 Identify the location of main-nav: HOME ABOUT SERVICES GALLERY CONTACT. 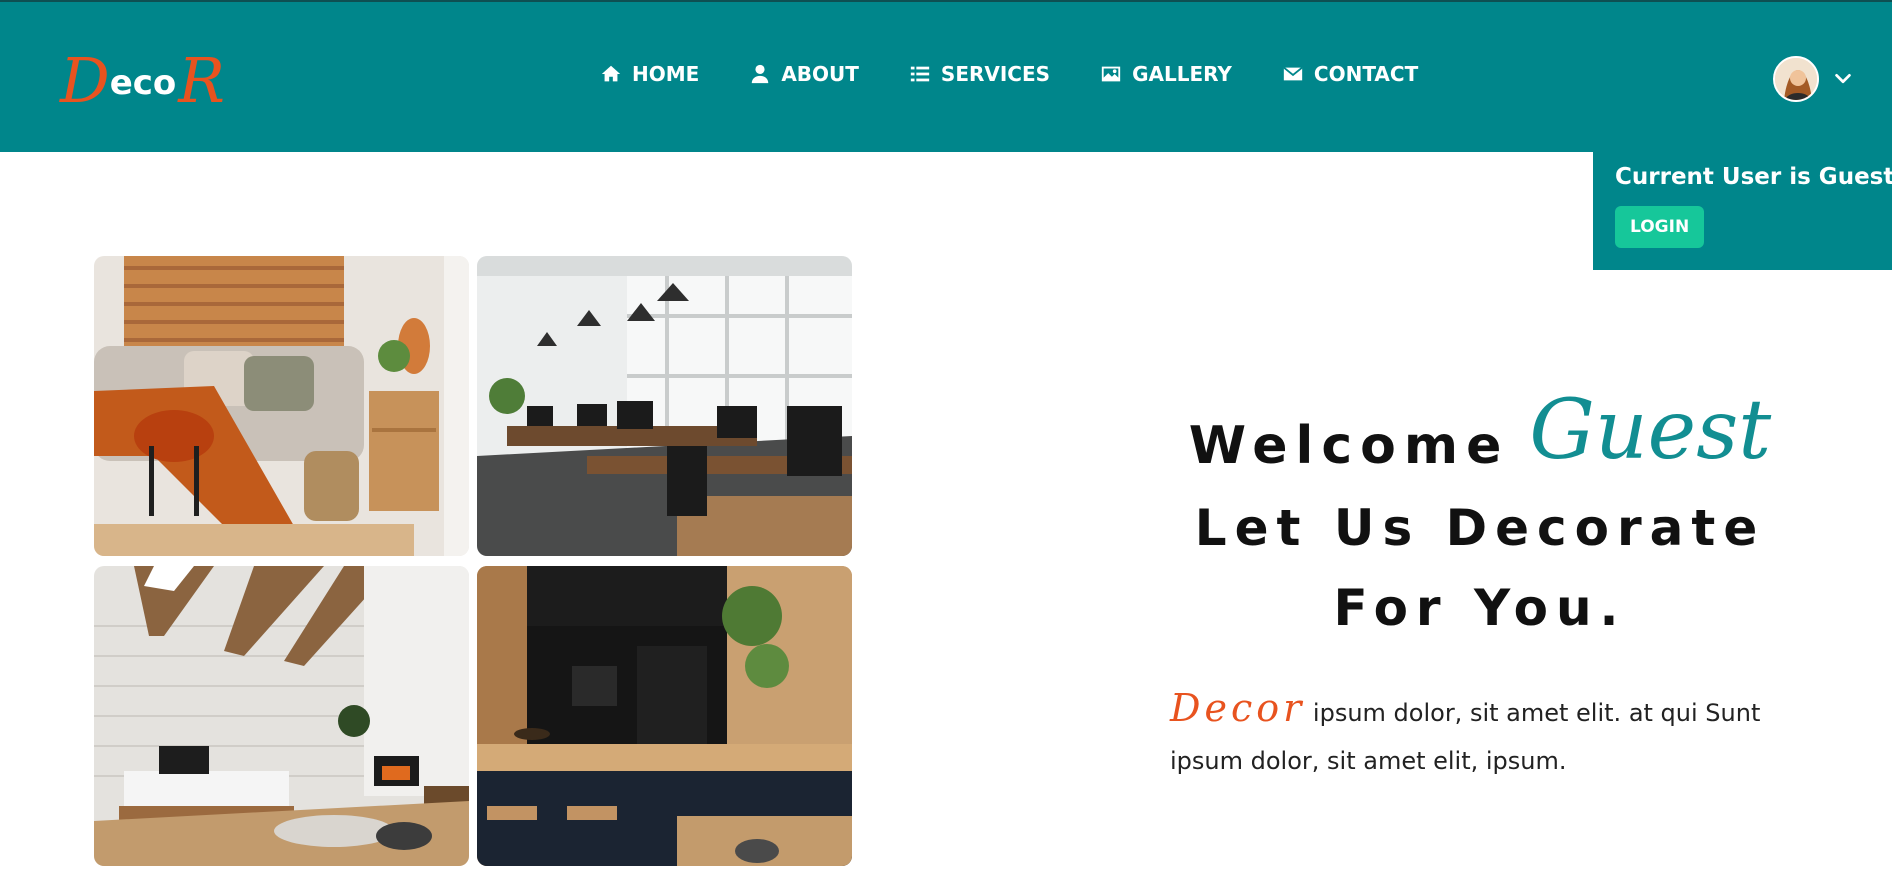
(1034, 74).